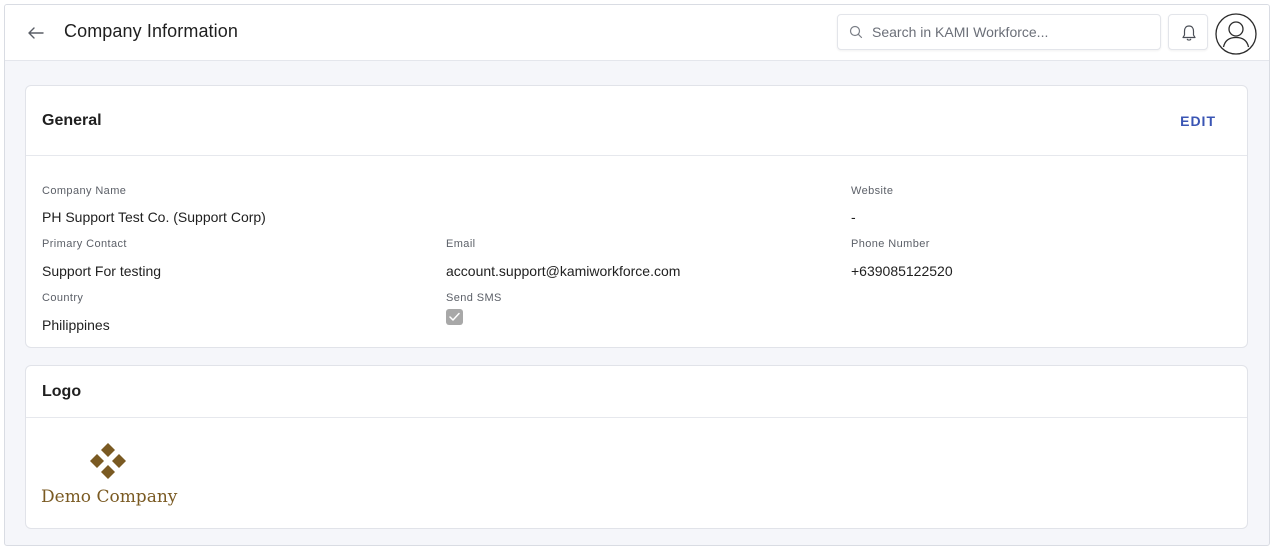  What do you see at coordinates (474, 298) in the screenshot?
I see `send-sms-label: Send SMS` at bounding box center [474, 298].